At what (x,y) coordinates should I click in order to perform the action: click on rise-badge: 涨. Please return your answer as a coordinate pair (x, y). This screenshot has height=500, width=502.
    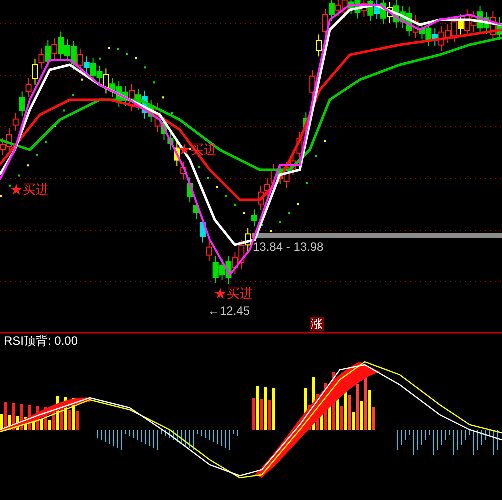
    Looking at the image, I should click on (317, 324).